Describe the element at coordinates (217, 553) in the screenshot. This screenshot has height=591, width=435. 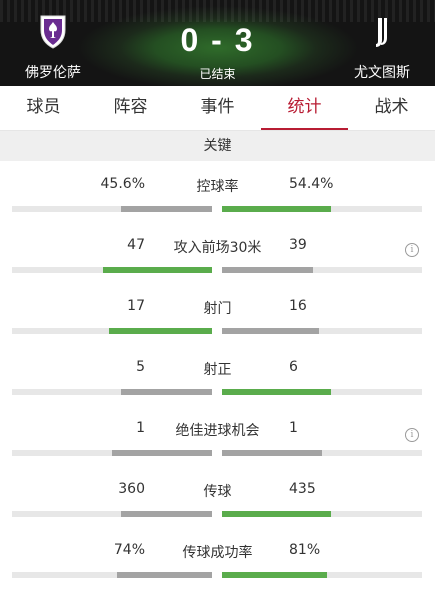
I see `stat-label: 传球成功率` at that location.